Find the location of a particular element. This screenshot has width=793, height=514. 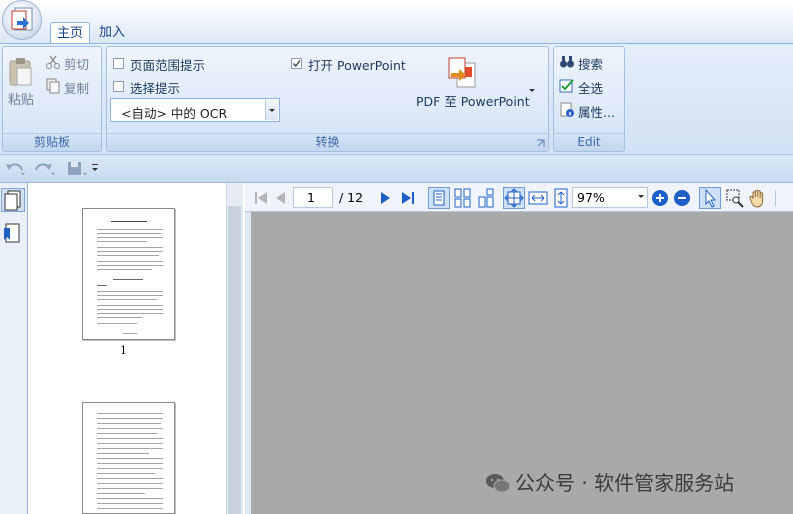

ocr-select: <自动> 中的 OCR is located at coordinates (195, 110).